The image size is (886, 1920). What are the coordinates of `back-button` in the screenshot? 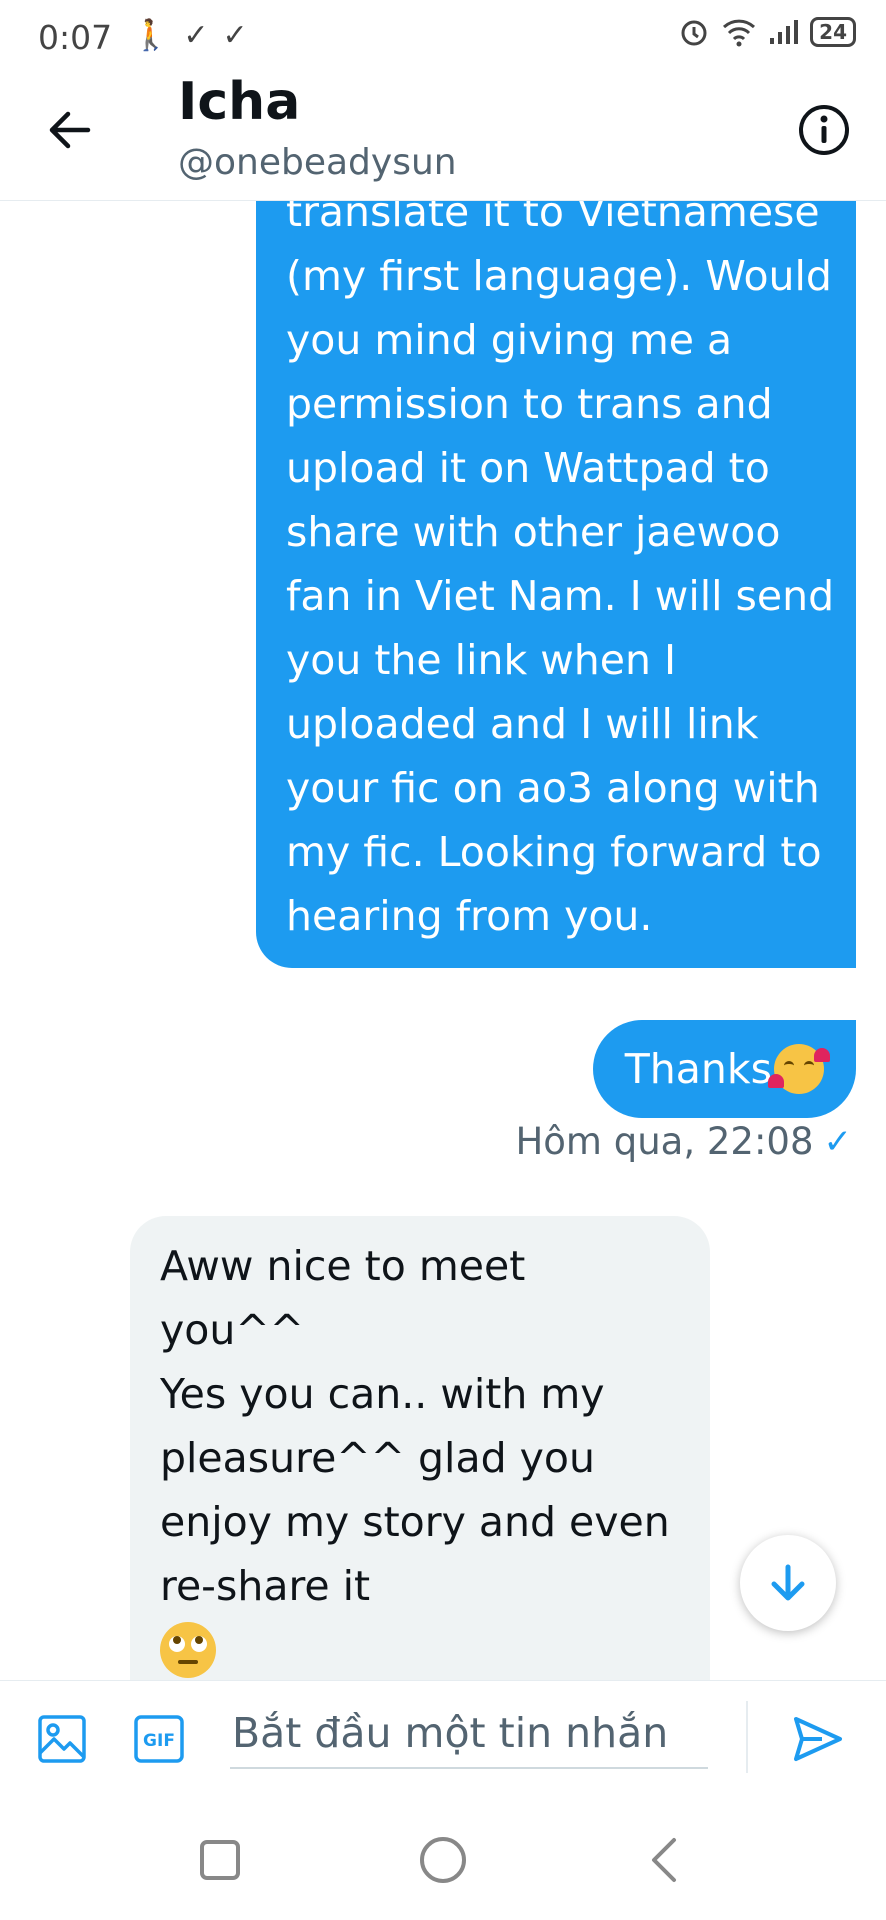 It's located at (70, 130).